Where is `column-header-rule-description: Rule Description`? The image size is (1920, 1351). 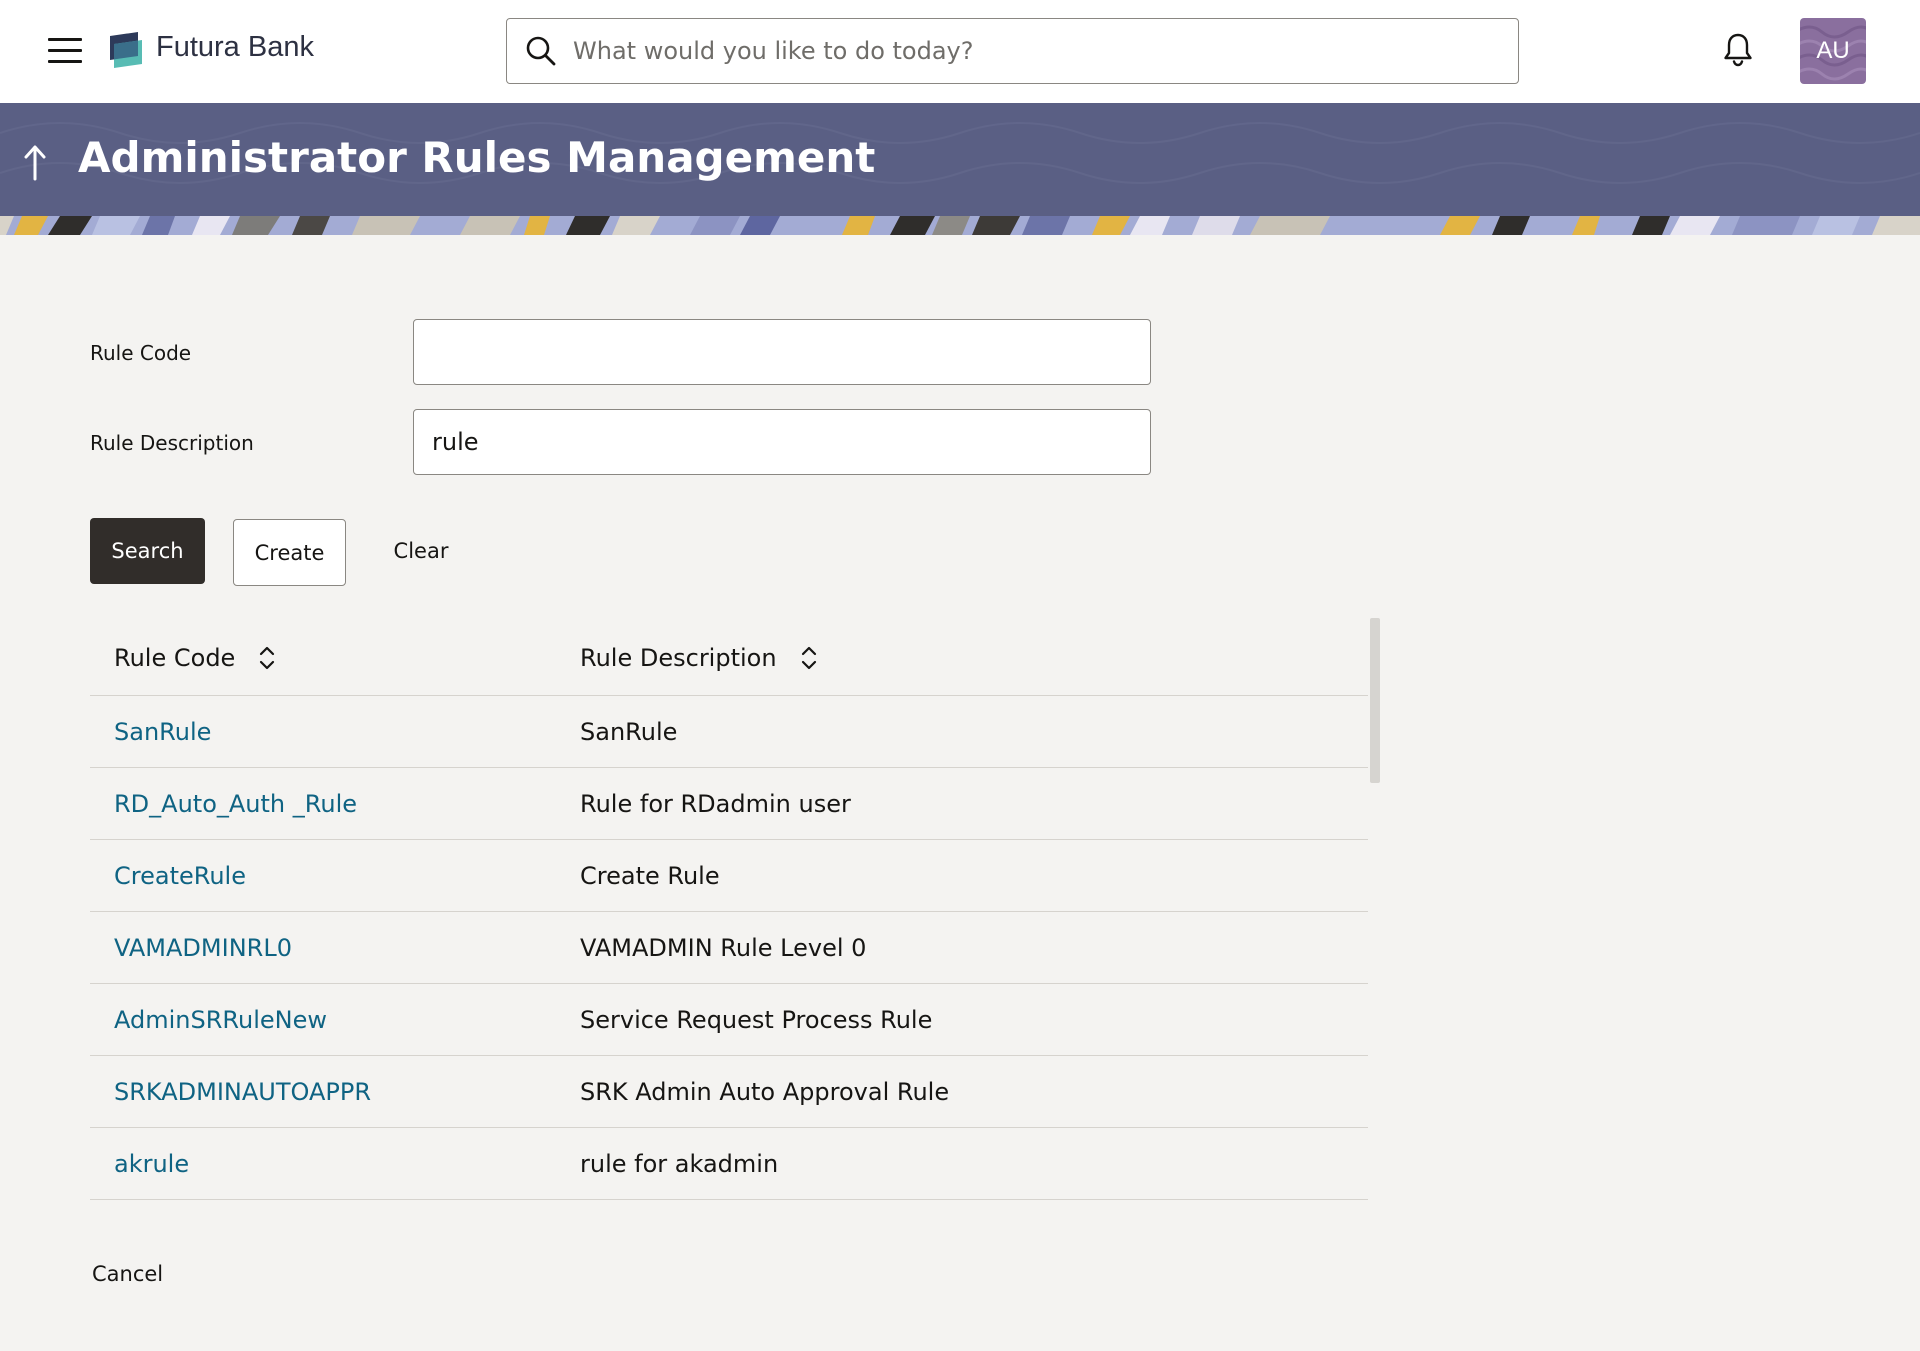 column-header-rule-description: Rule Description is located at coordinates (699, 658).